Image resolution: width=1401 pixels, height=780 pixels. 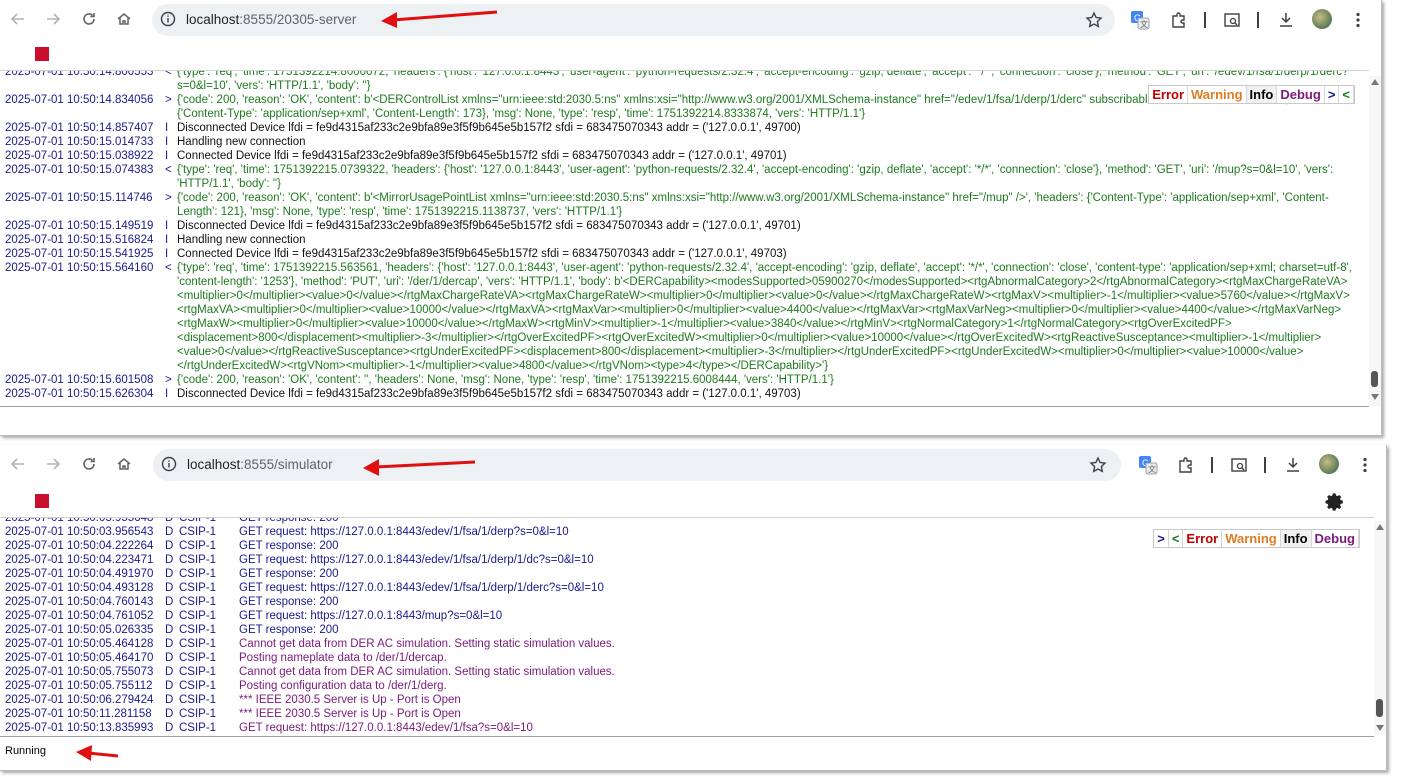 What do you see at coordinates (213, 19) in the screenshot?
I see `url-host: localhost` at bounding box center [213, 19].